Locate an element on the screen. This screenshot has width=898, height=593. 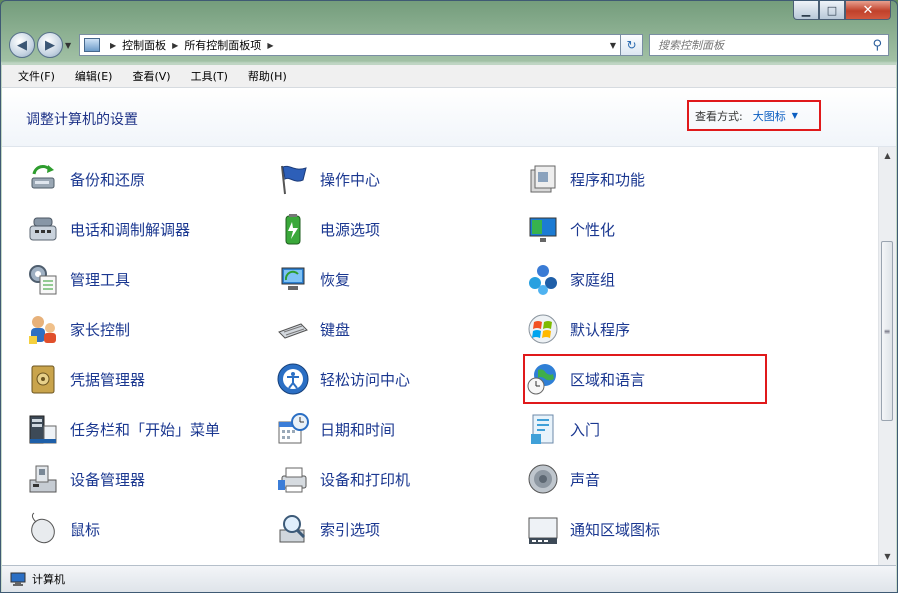
sound-icon is located at coordinates (543, 479).